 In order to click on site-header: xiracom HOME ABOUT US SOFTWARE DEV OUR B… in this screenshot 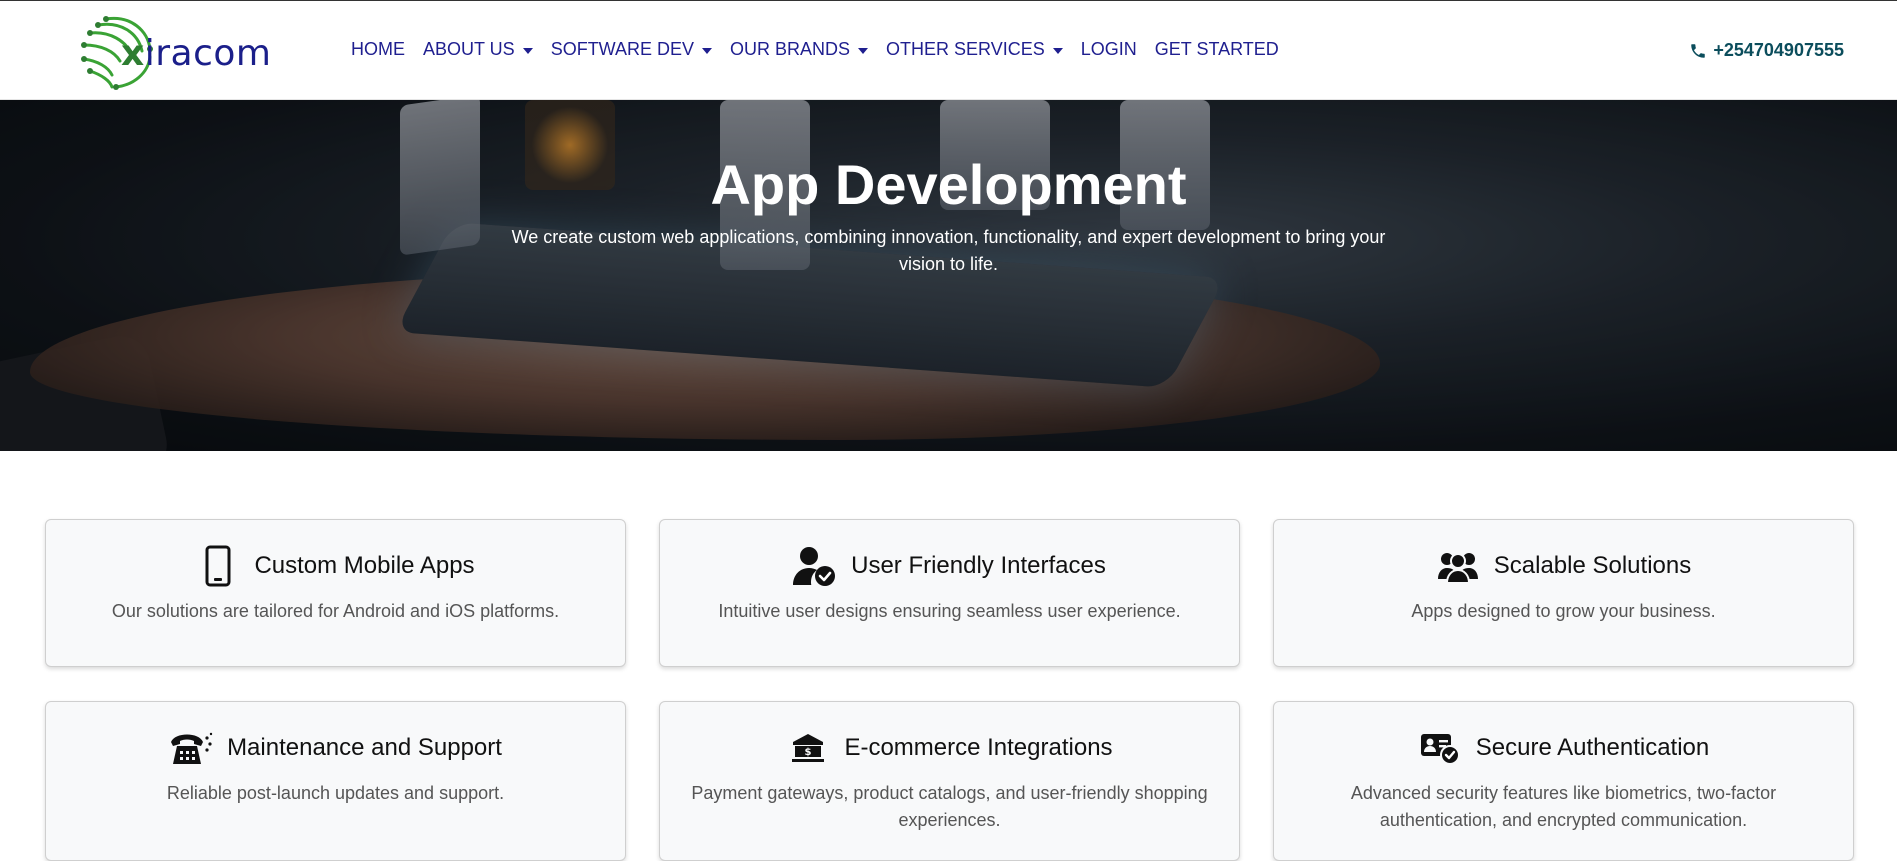, I will do `click(948, 50)`.